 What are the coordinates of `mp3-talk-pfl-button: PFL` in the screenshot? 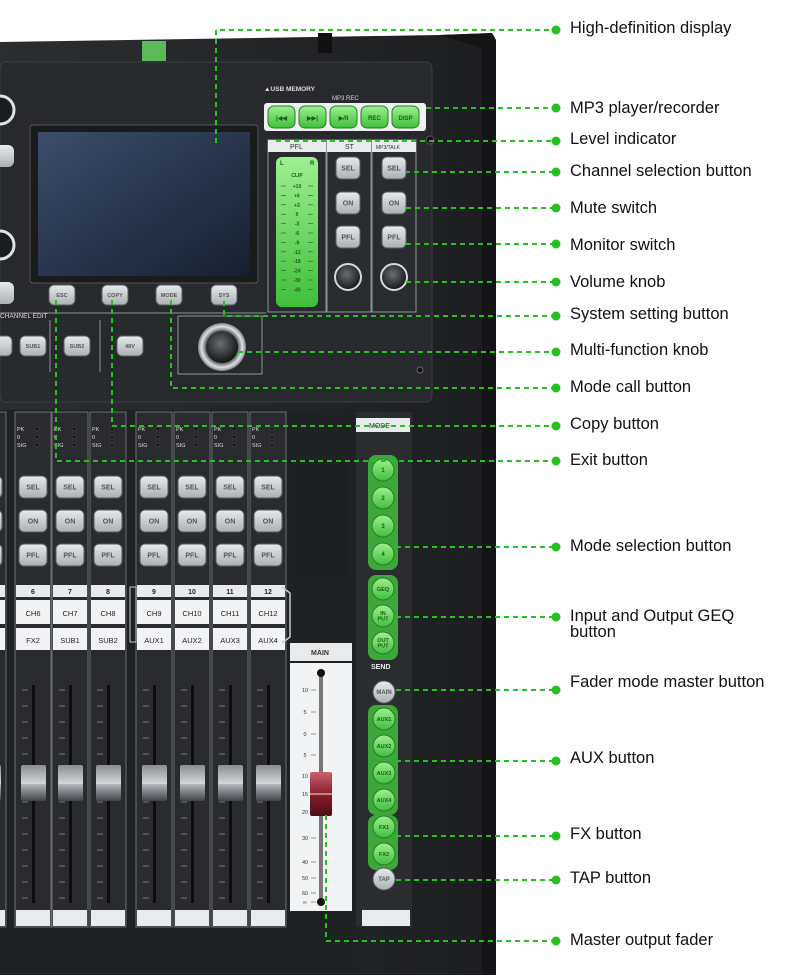 It's located at (394, 237).